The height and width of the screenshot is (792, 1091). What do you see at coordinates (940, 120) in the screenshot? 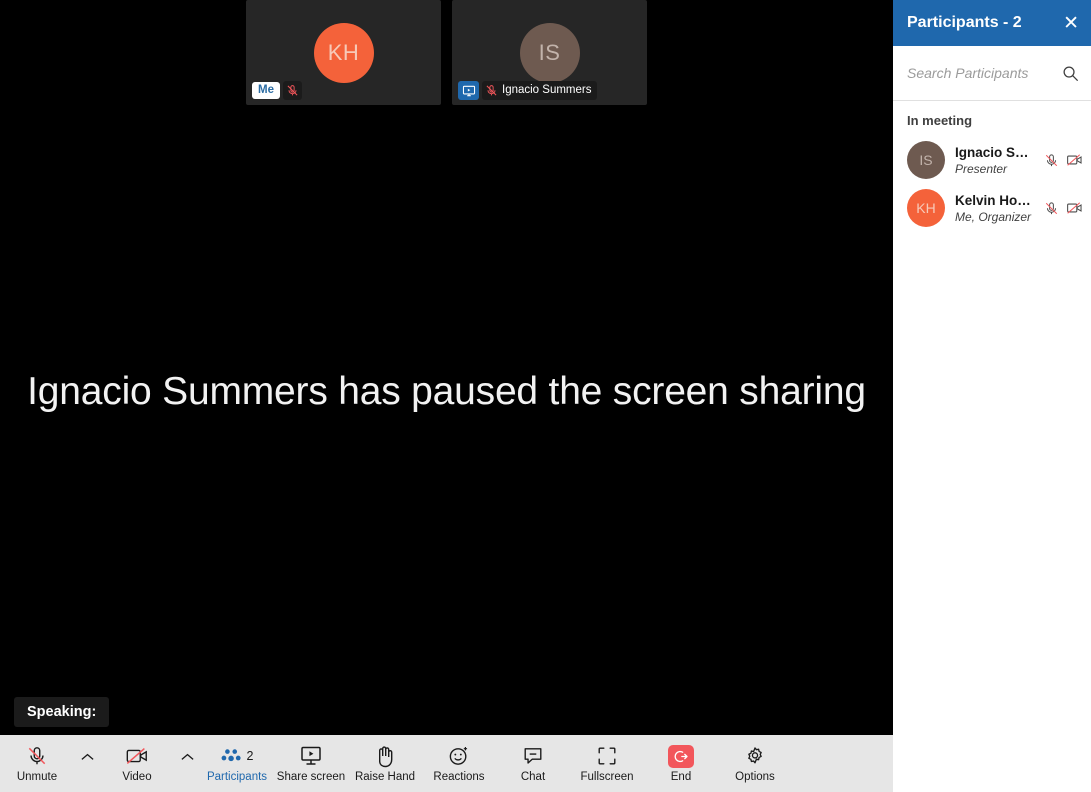
I see `in-meeting-label: In meeting` at bounding box center [940, 120].